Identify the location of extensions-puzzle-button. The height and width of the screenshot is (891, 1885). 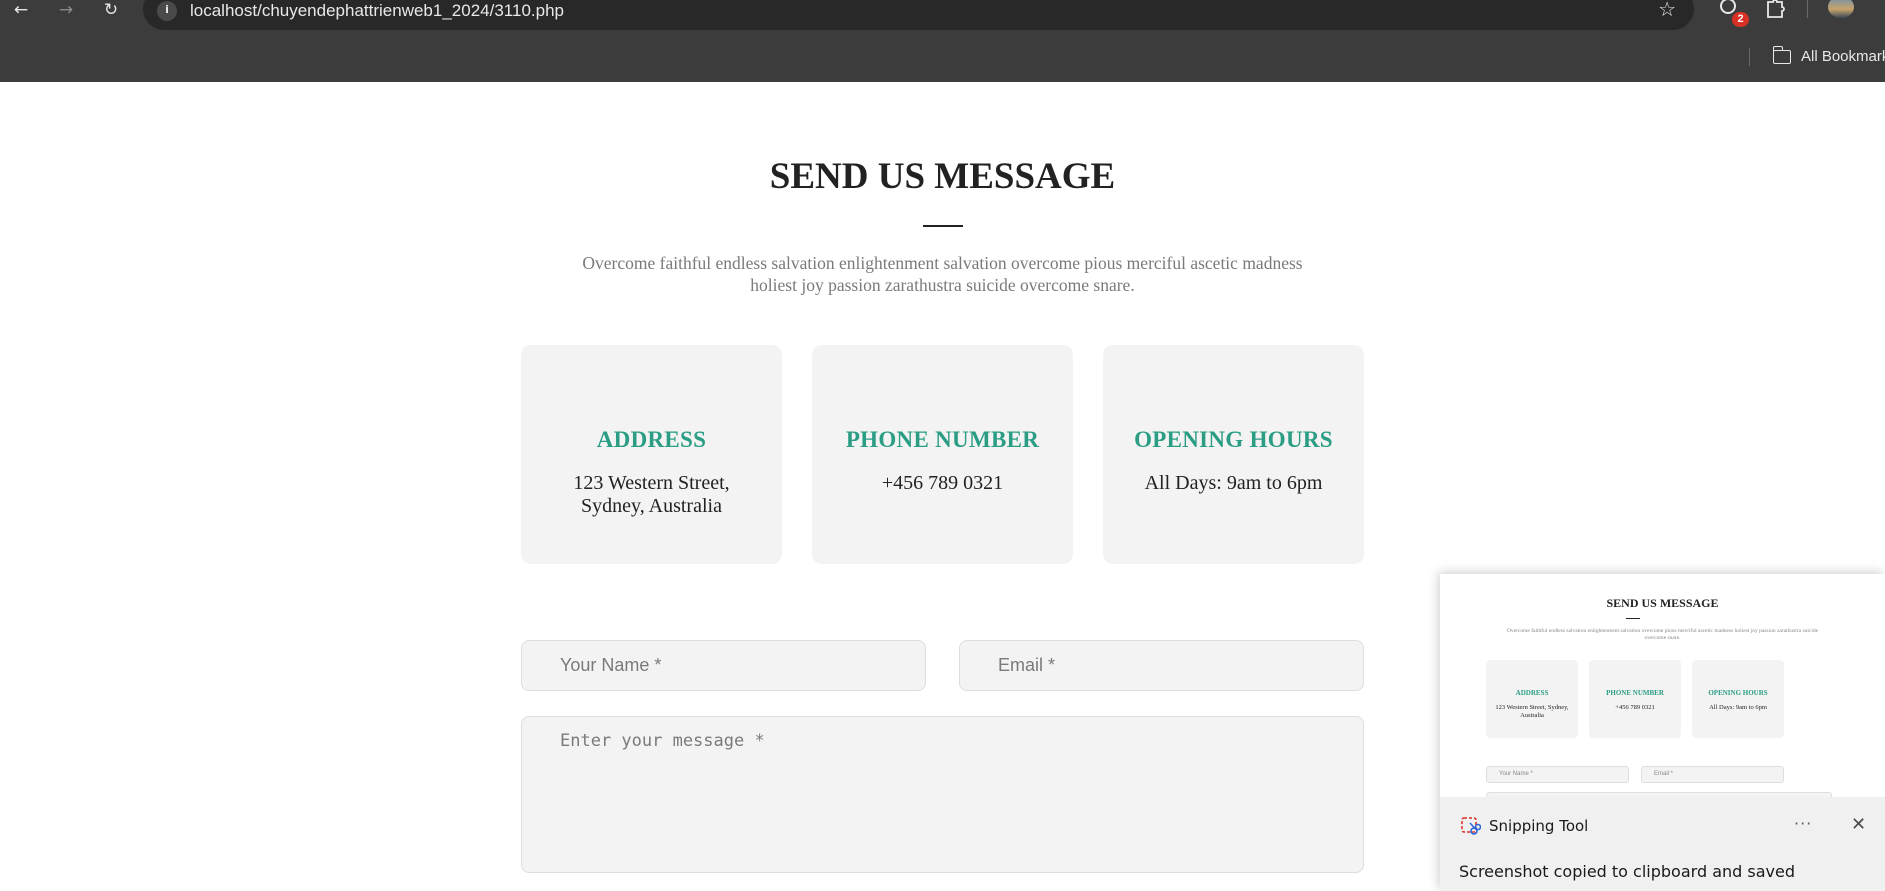
(1776, 12).